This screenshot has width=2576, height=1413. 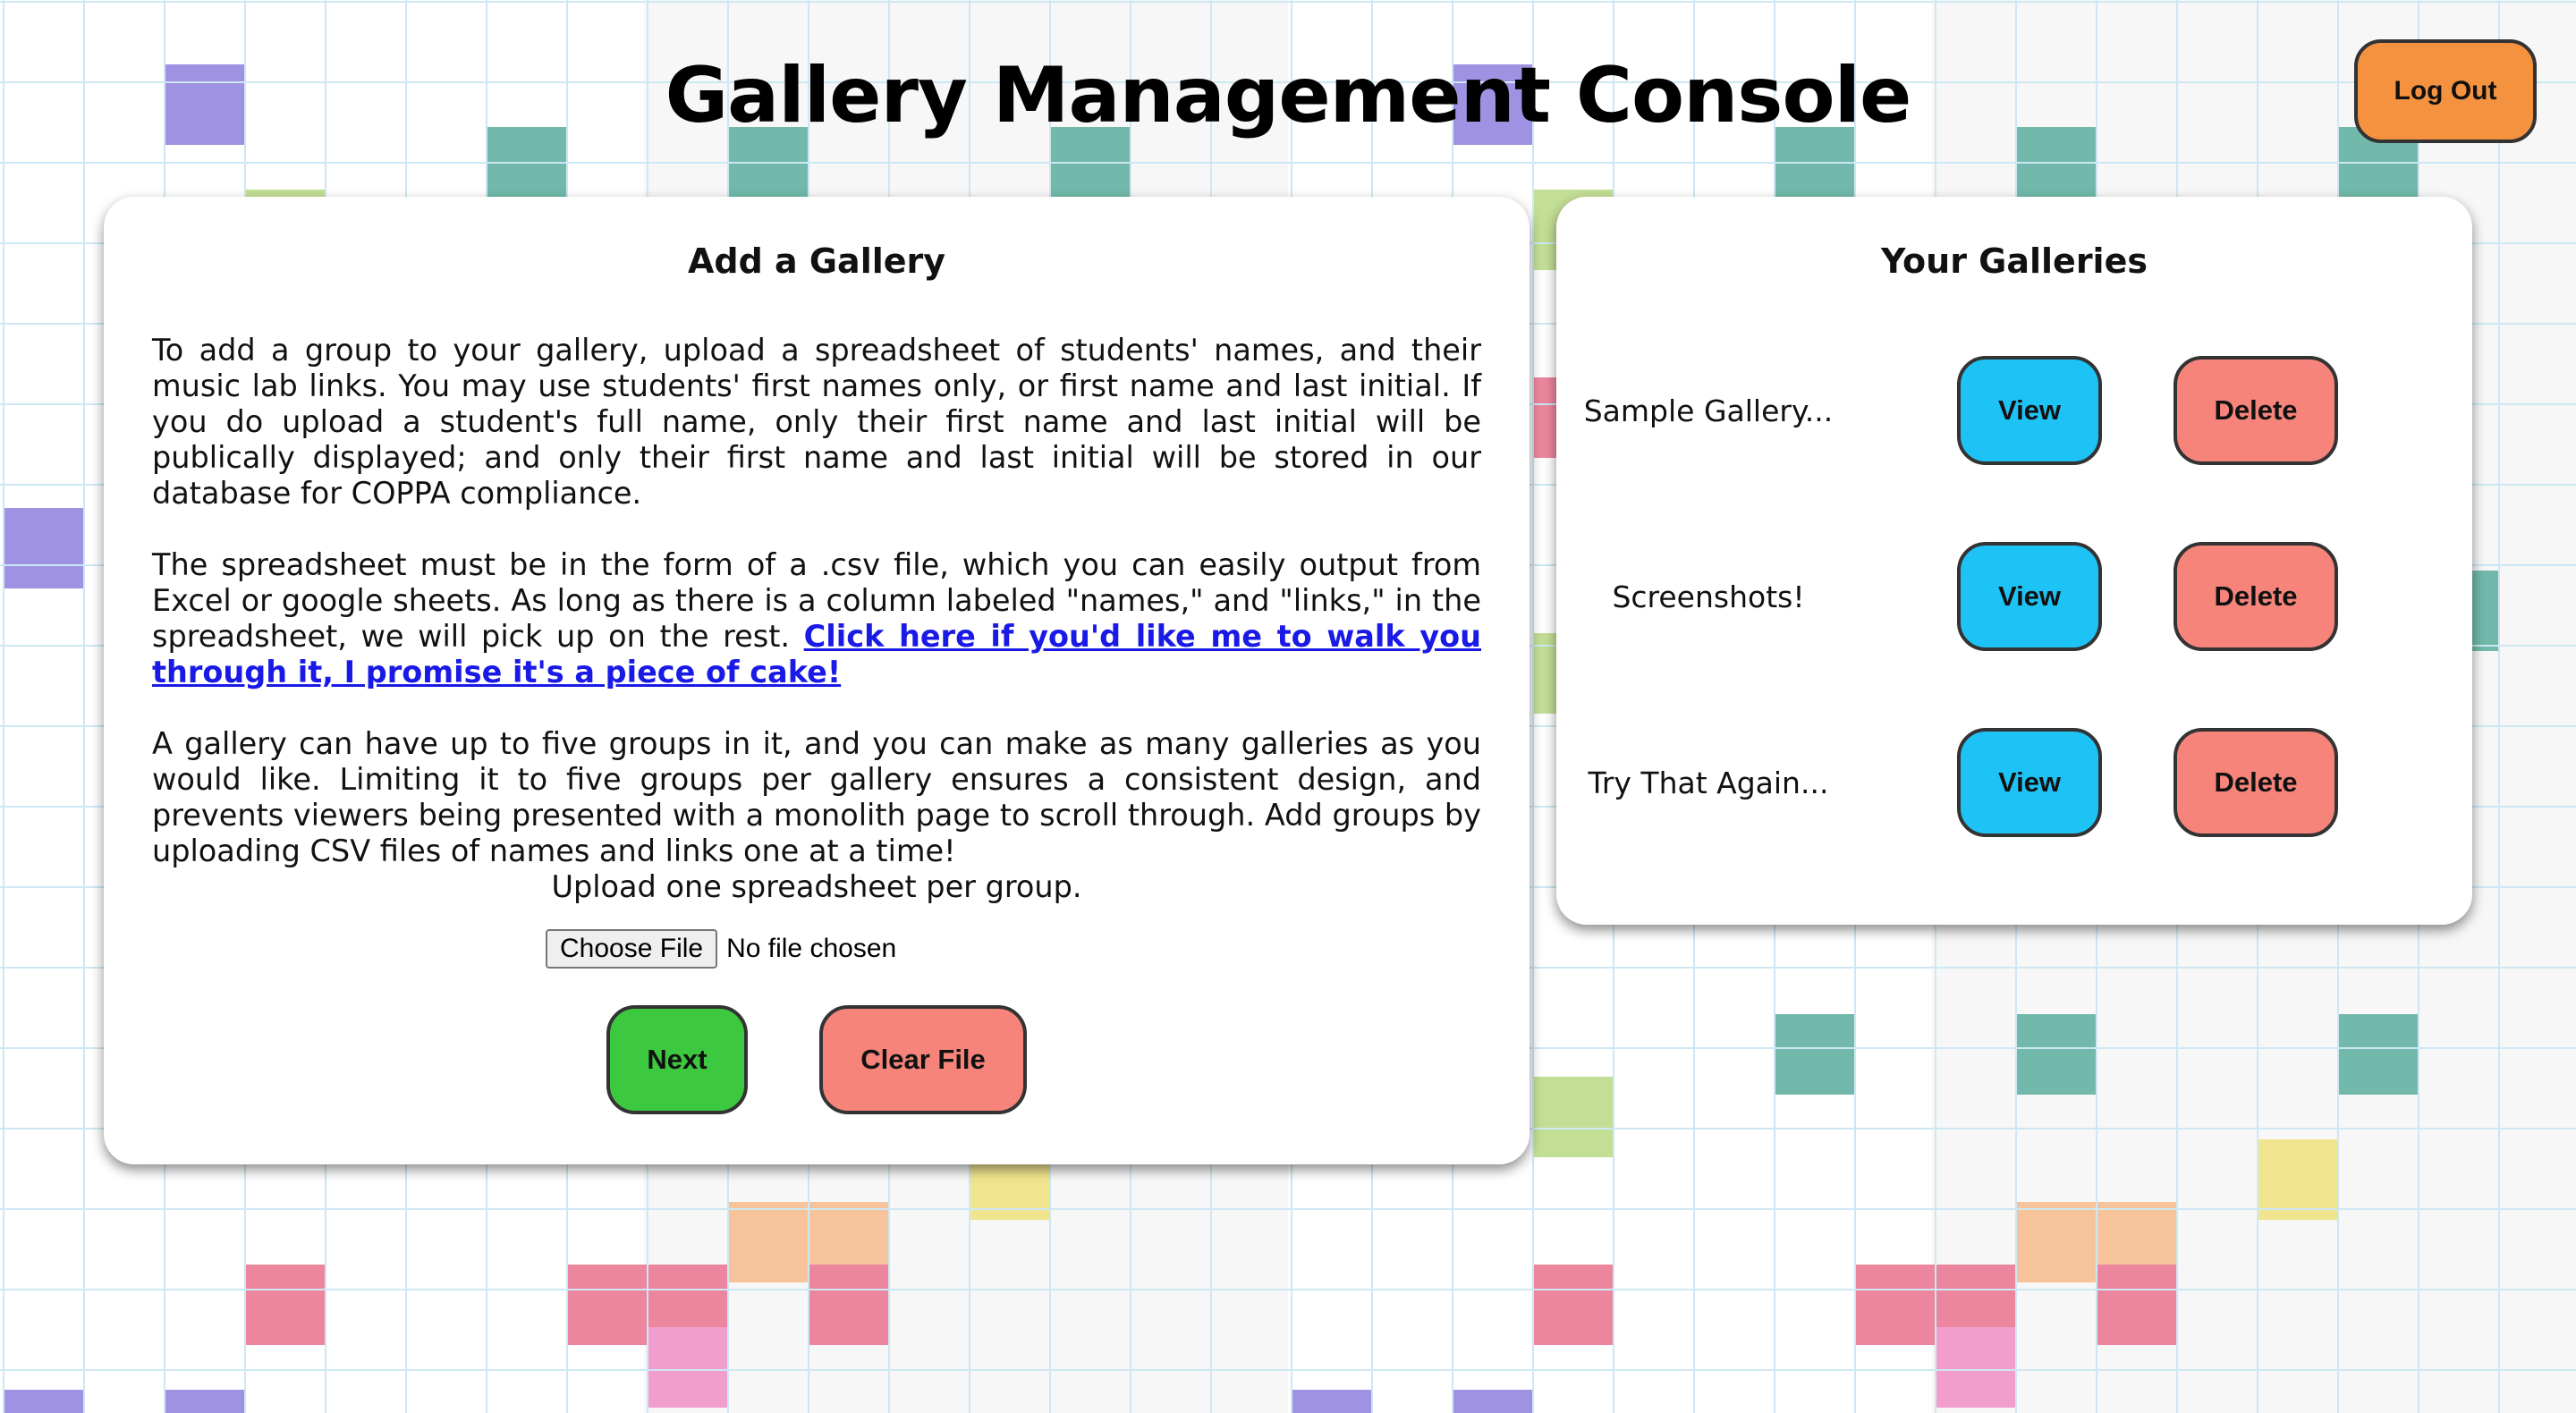 I want to click on next-button: Next, so click(x=677, y=1059).